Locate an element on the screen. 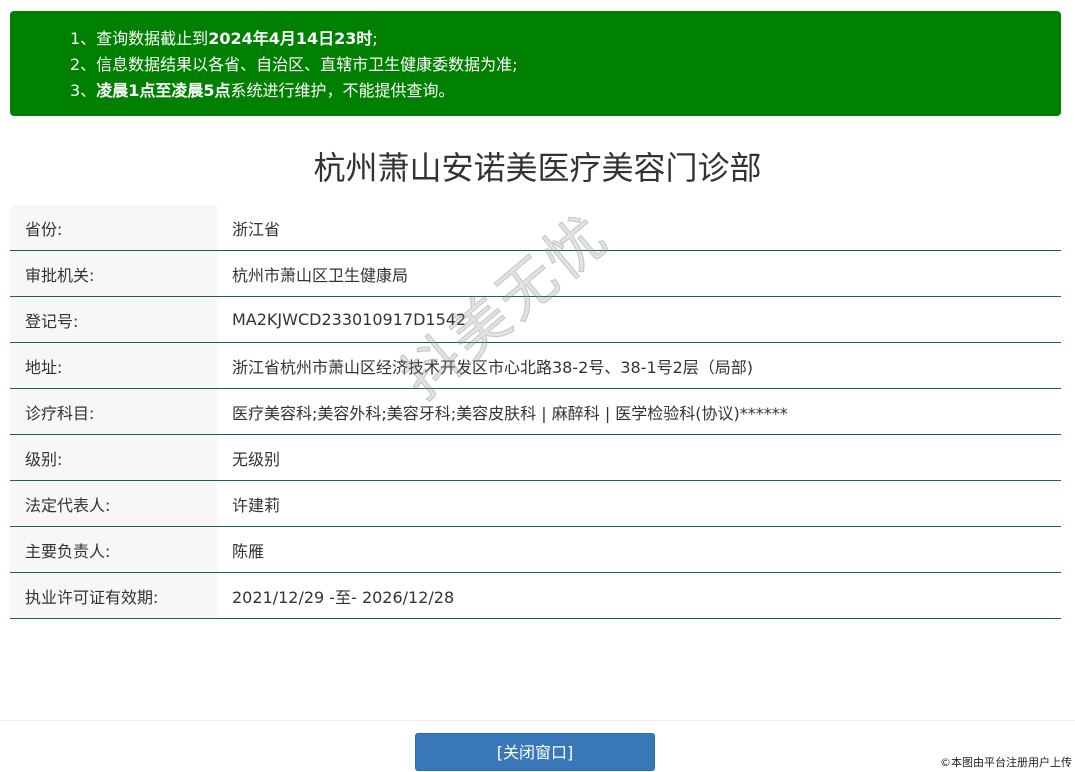  notice-line-3-suffix: 系统进行维护，不能提供查询。 is located at coordinates (342, 90).